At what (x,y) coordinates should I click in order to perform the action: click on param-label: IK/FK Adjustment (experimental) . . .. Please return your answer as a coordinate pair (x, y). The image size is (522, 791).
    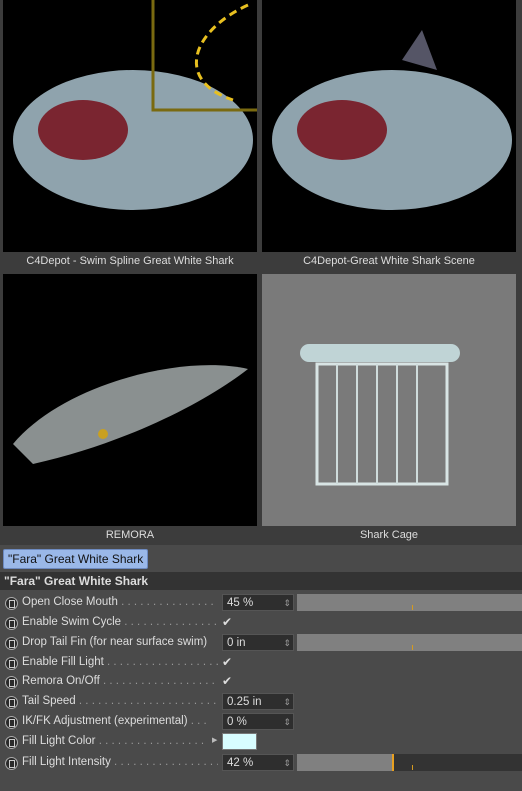
    Looking at the image, I should click on (114, 721).